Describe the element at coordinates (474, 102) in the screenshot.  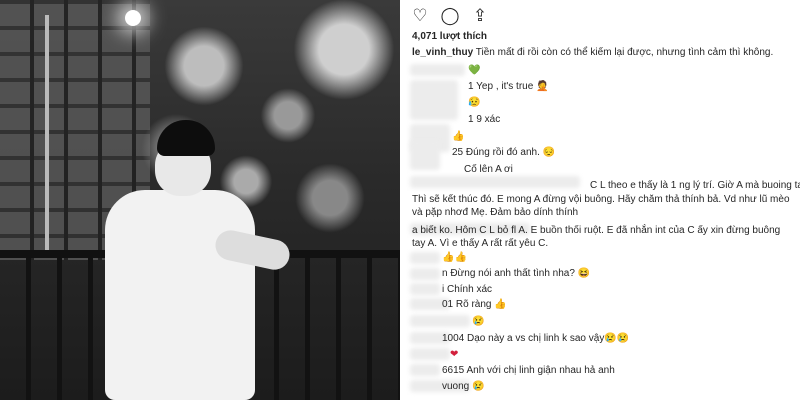
I see `comment-text: 😥` at that location.